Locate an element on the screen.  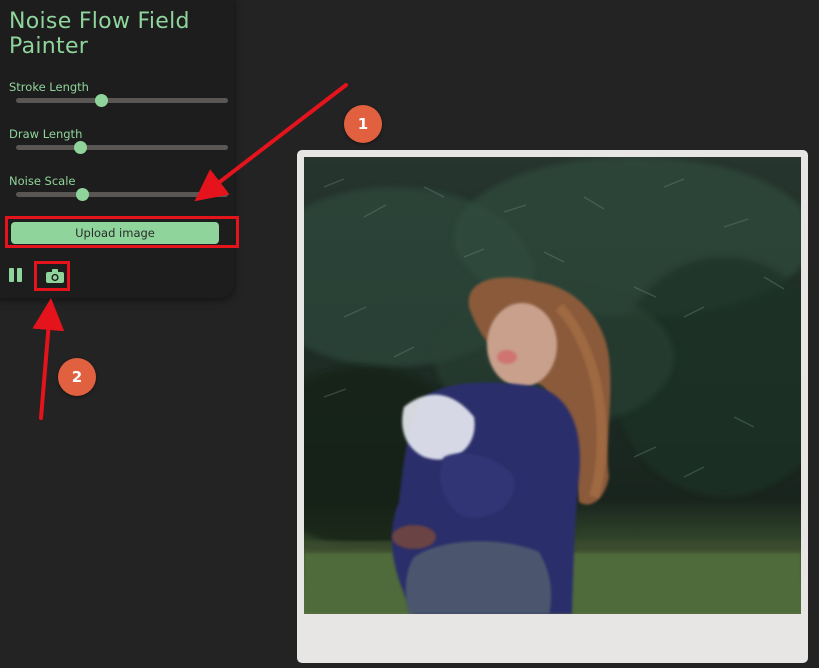
stroke-length-slider is located at coordinates (122, 100).